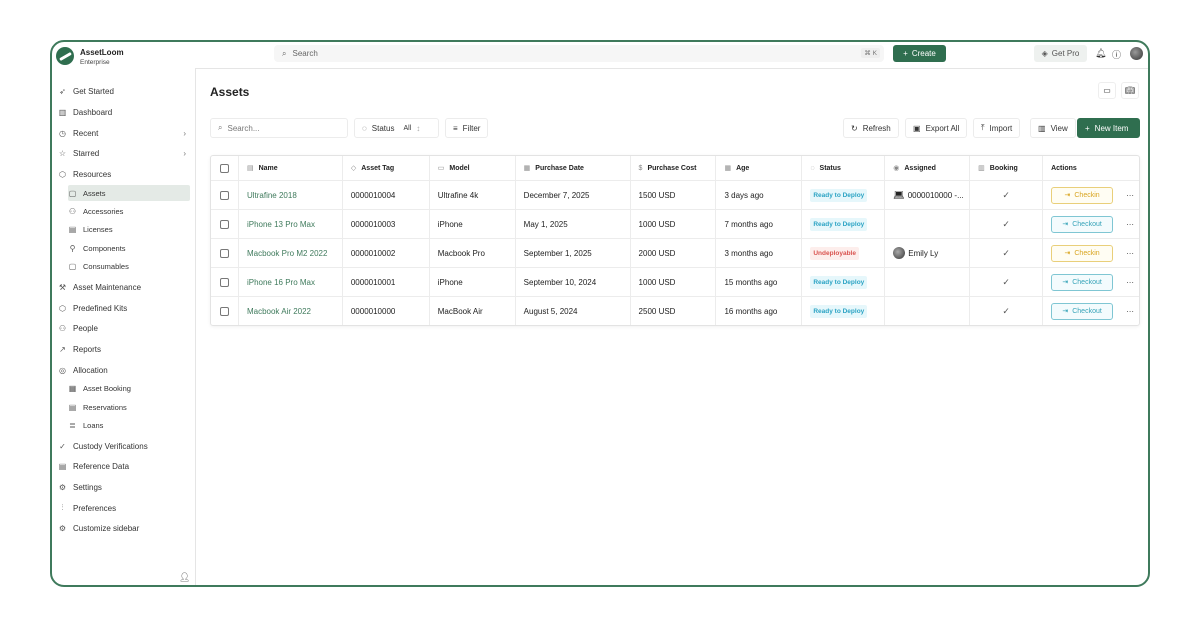 The width and height of the screenshot is (1200, 628). I want to click on action-label: Checkout, so click(1087, 224).